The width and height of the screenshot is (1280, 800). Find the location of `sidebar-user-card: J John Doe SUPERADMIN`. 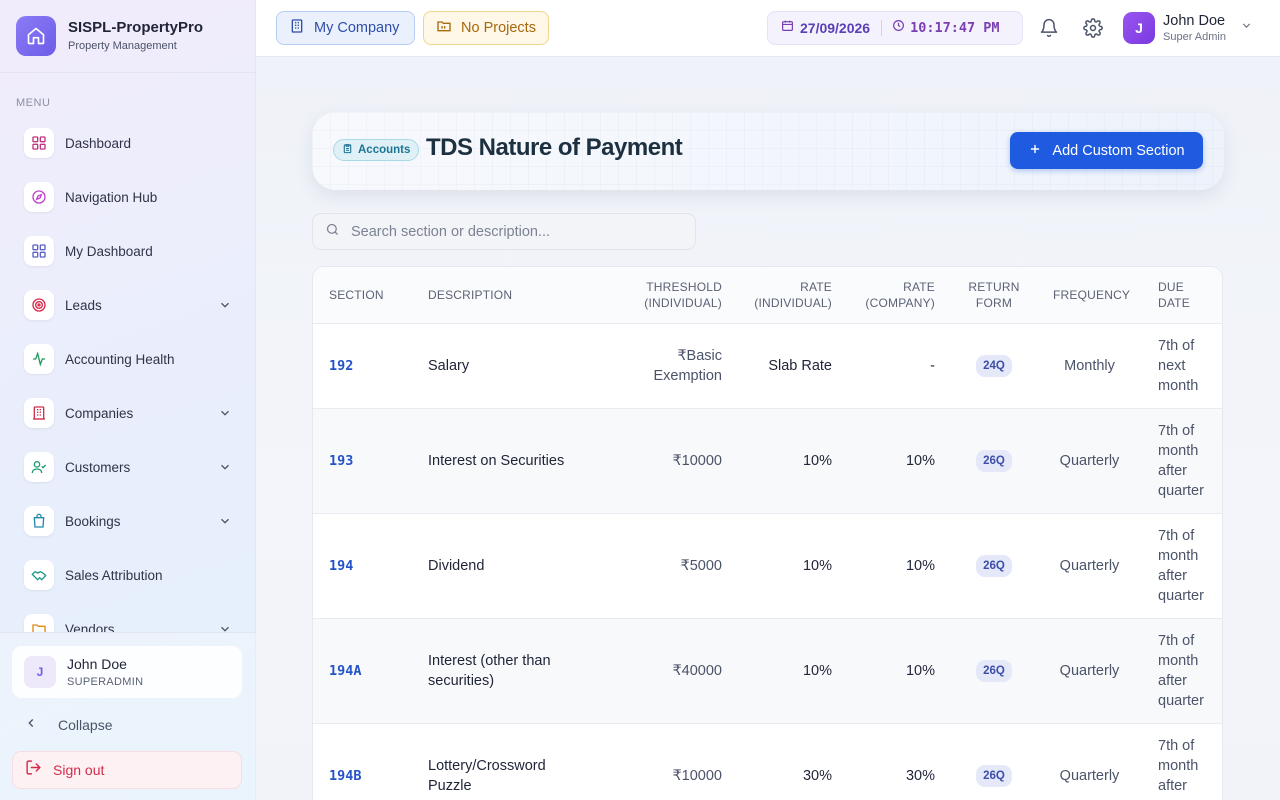

sidebar-user-card: J John Doe SUPERADMIN is located at coordinates (127, 672).